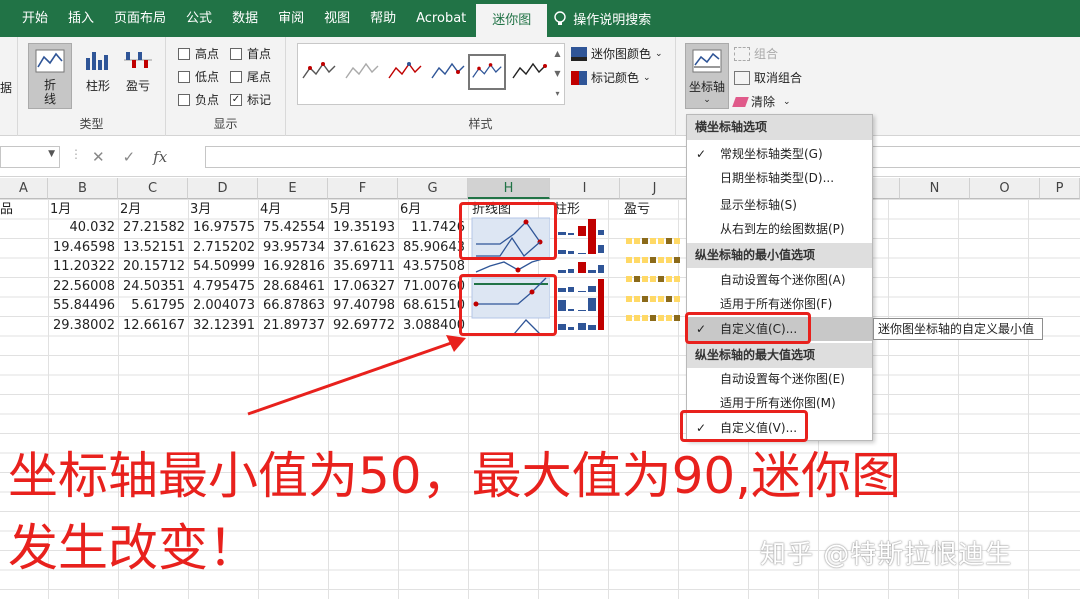 The width and height of the screenshot is (1080, 599). I want to click on data-cell: 43.57508, so click(433, 266).